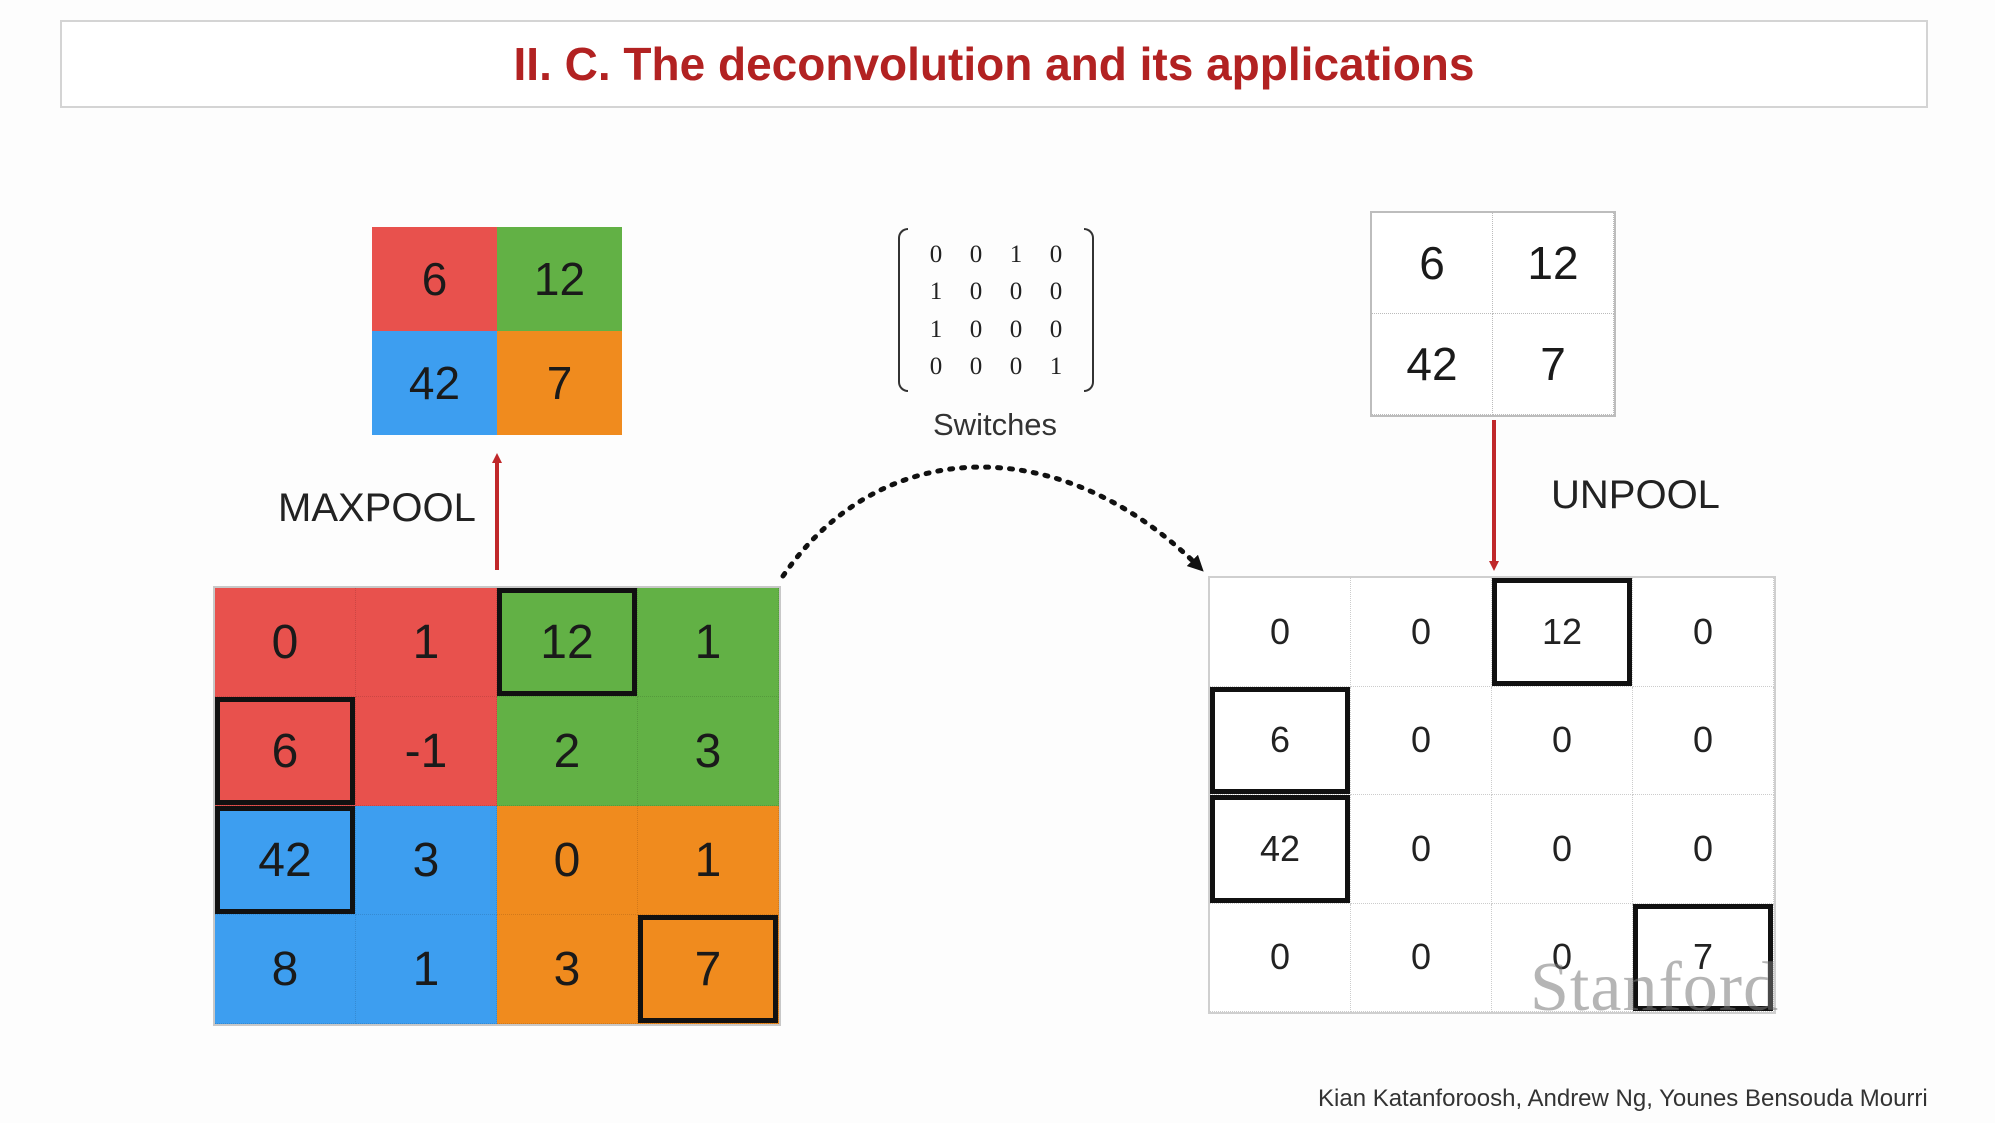 This screenshot has height=1123, width=1995. I want to click on stanford-logo: Stanford, so click(1655, 987).